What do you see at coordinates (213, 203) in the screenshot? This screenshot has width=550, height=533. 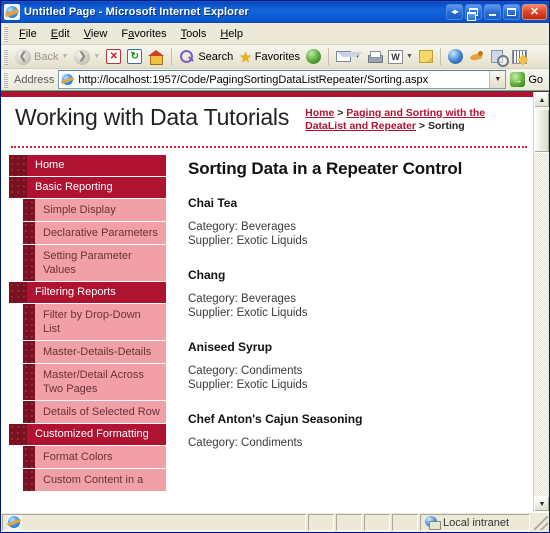 I see `product-name: Chai Tea` at bounding box center [213, 203].